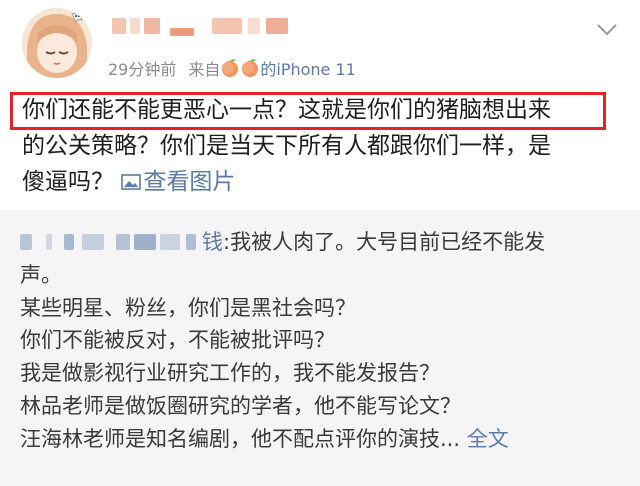 This screenshot has height=486, width=640. I want to click on view-pictures-link: 查看图片, so click(178, 182).